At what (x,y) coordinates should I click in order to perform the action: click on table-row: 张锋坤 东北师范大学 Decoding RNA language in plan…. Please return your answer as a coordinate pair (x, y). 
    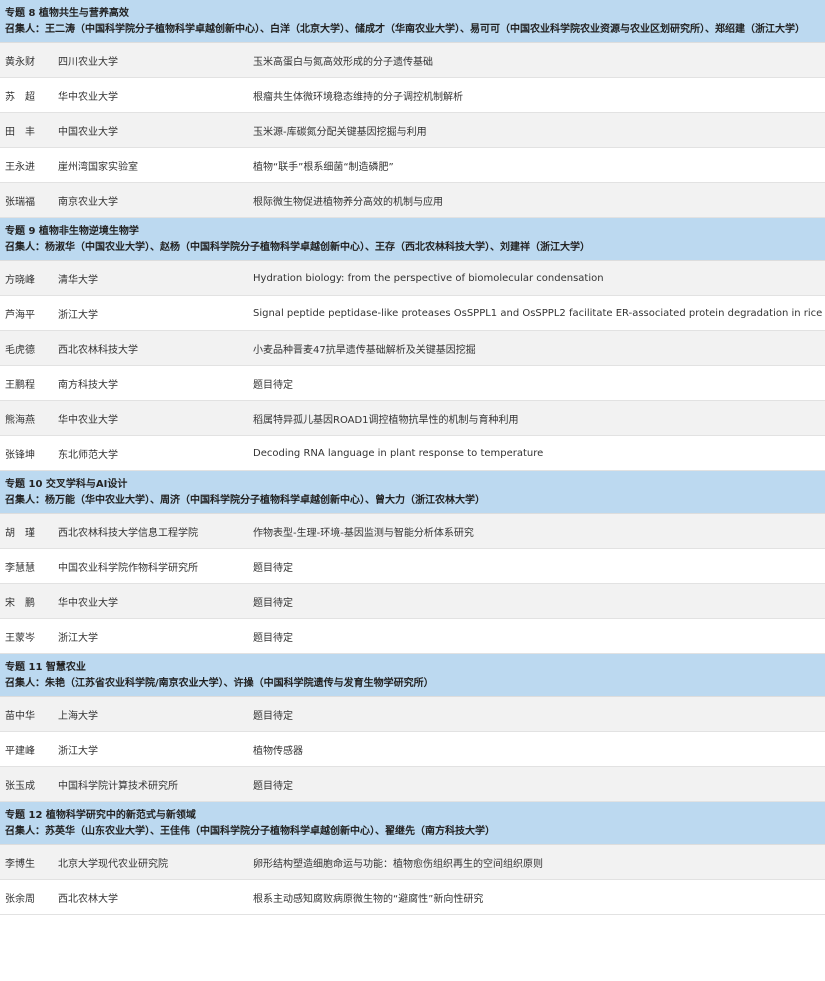
    Looking at the image, I should click on (412, 453).